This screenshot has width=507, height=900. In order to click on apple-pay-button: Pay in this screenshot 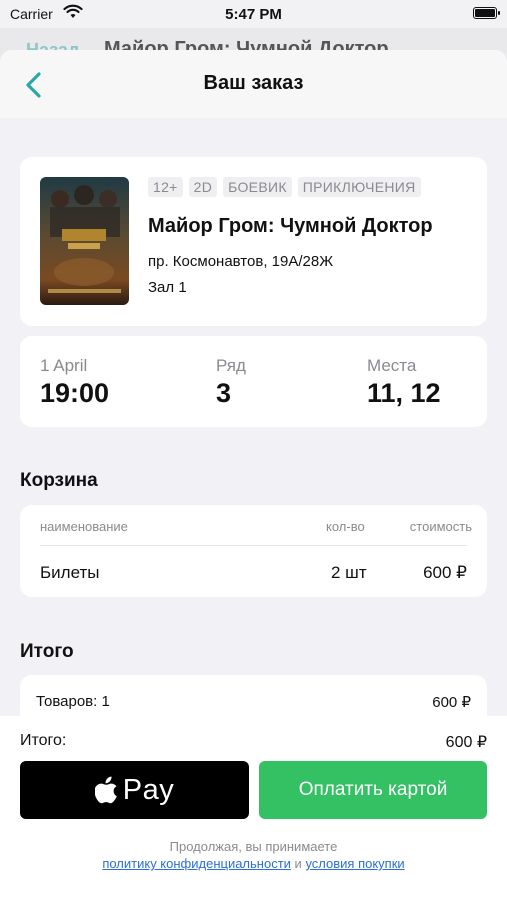, I will do `click(134, 790)`.